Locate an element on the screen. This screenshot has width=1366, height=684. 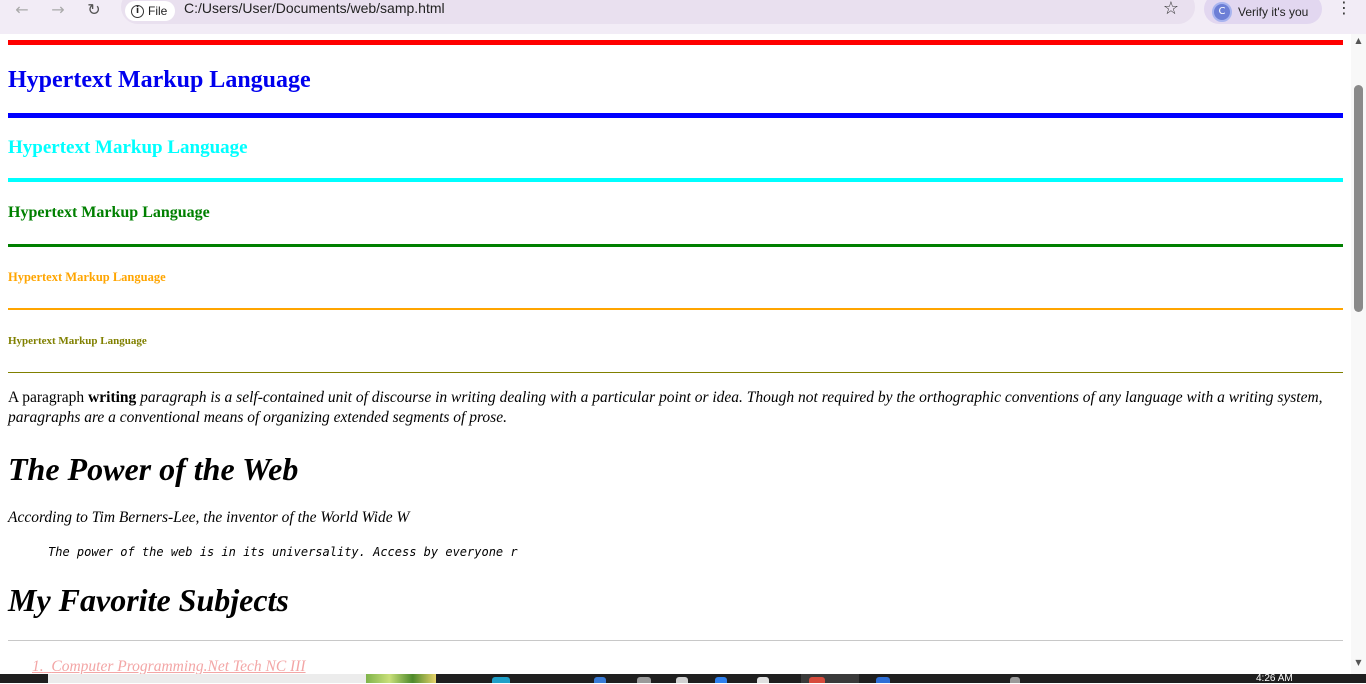
site-info-label: File is located at coordinates (158, 11).